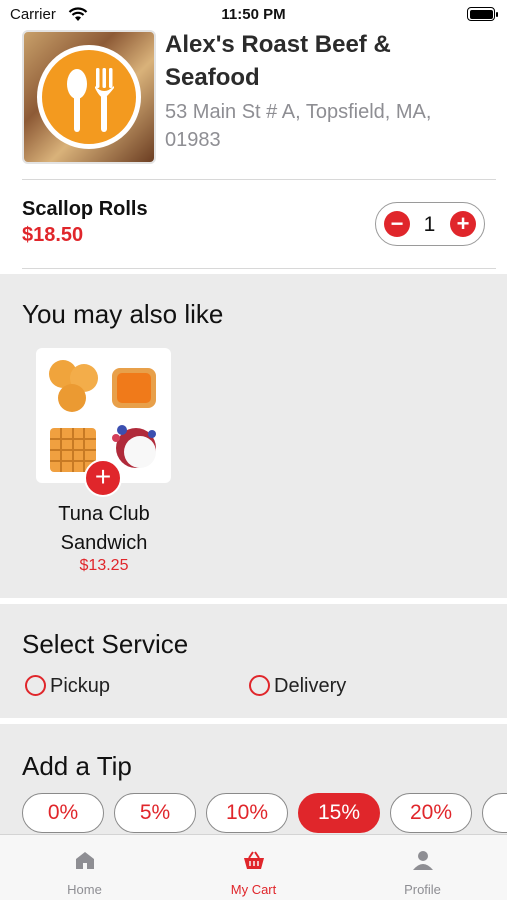 Image resolution: width=507 pixels, height=900 pixels. Describe the element at coordinates (482, 14) in the screenshot. I see `battery-icon` at that location.